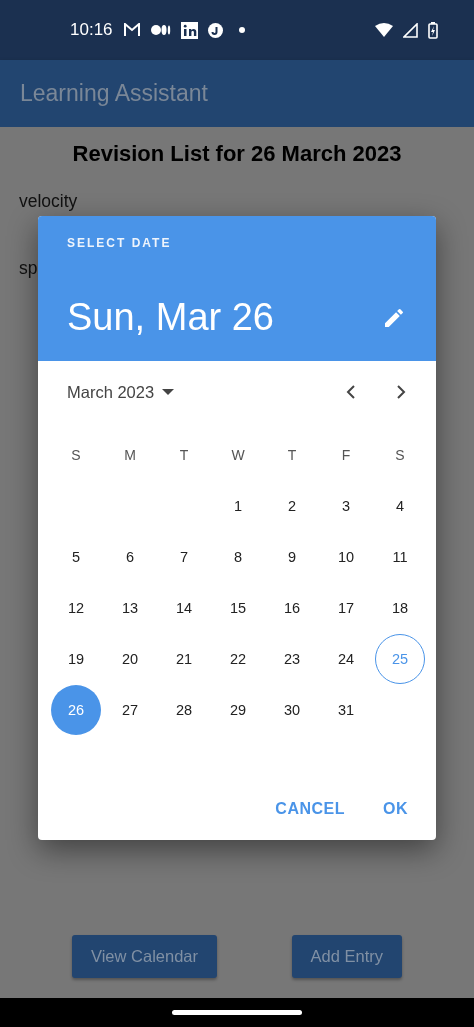 The height and width of the screenshot is (1027, 474). Describe the element at coordinates (189, 30) in the screenshot. I see `square-icon` at that location.